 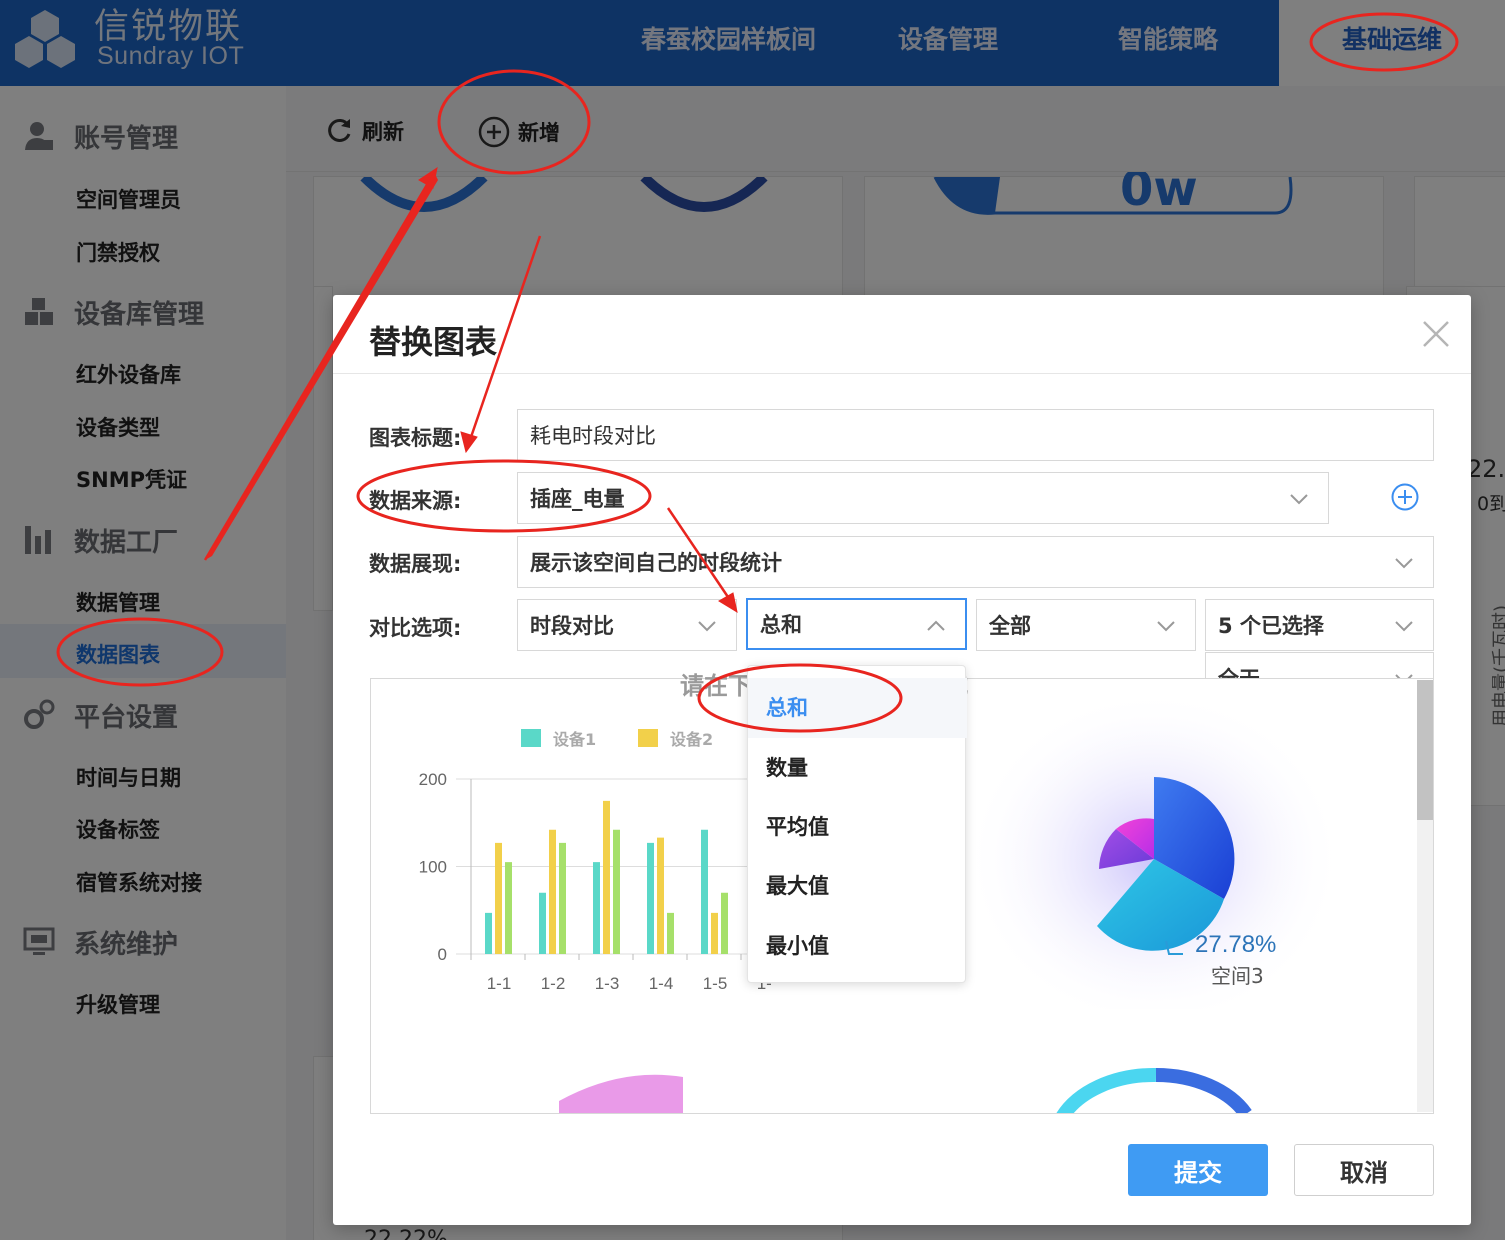 What do you see at coordinates (433, 867) in the screenshot?
I see `y-tick-label: 100` at bounding box center [433, 867].